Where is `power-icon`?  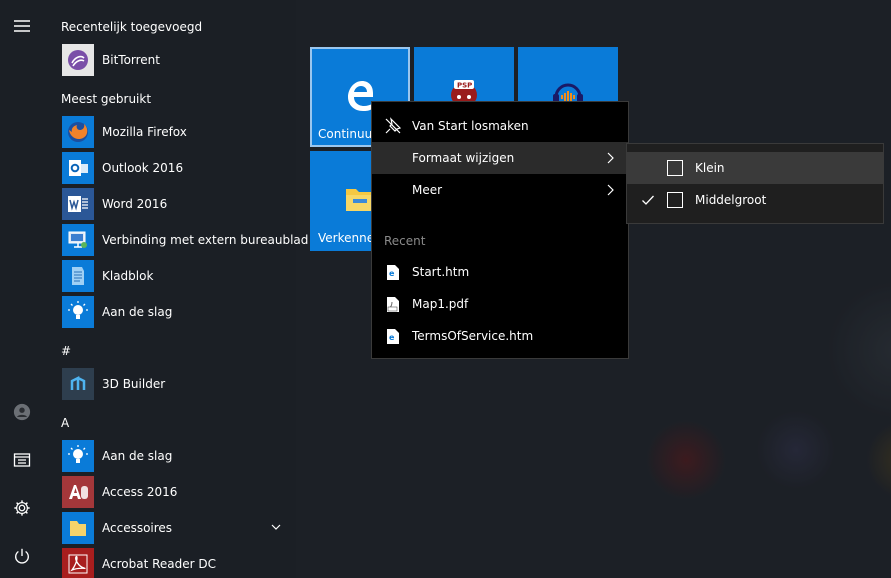
power-icon is located at coordinates (22, 556).